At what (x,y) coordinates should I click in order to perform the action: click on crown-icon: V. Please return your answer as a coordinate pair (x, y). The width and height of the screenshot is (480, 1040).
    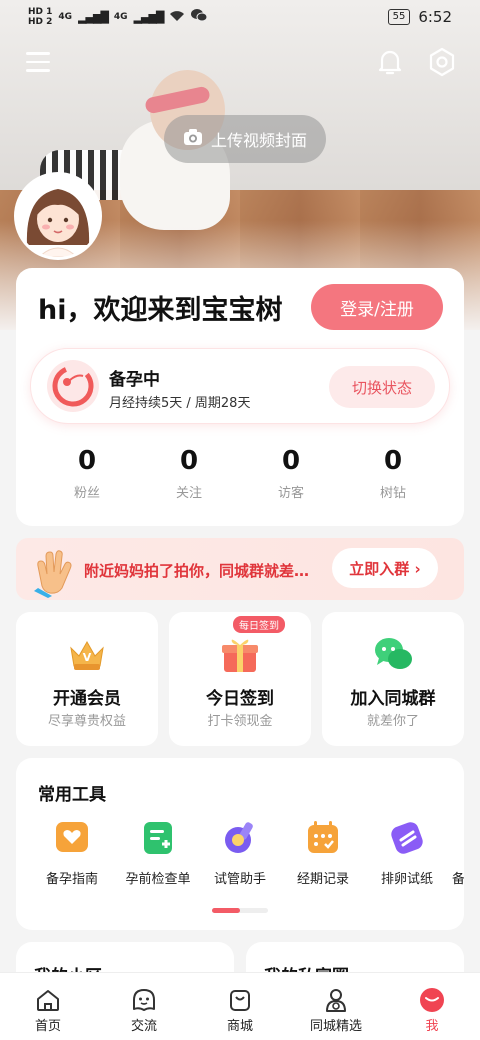
    Looking at the image, I should click on (87, 654).